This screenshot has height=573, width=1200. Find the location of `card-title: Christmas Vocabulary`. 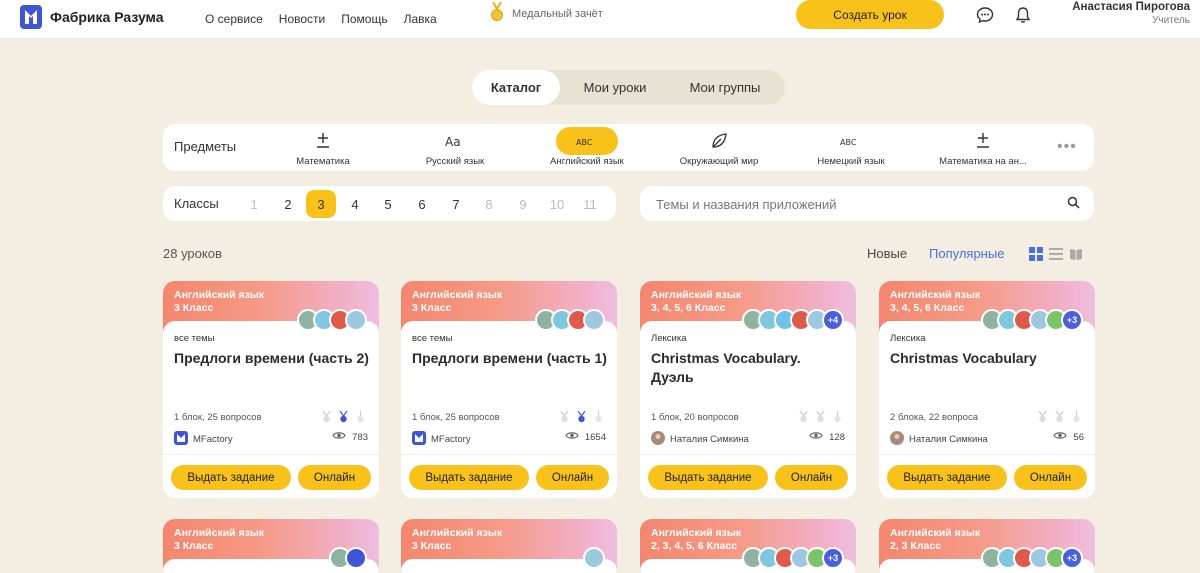

card-title: Christmas Vocabulary is located at coordinates (988, 358).